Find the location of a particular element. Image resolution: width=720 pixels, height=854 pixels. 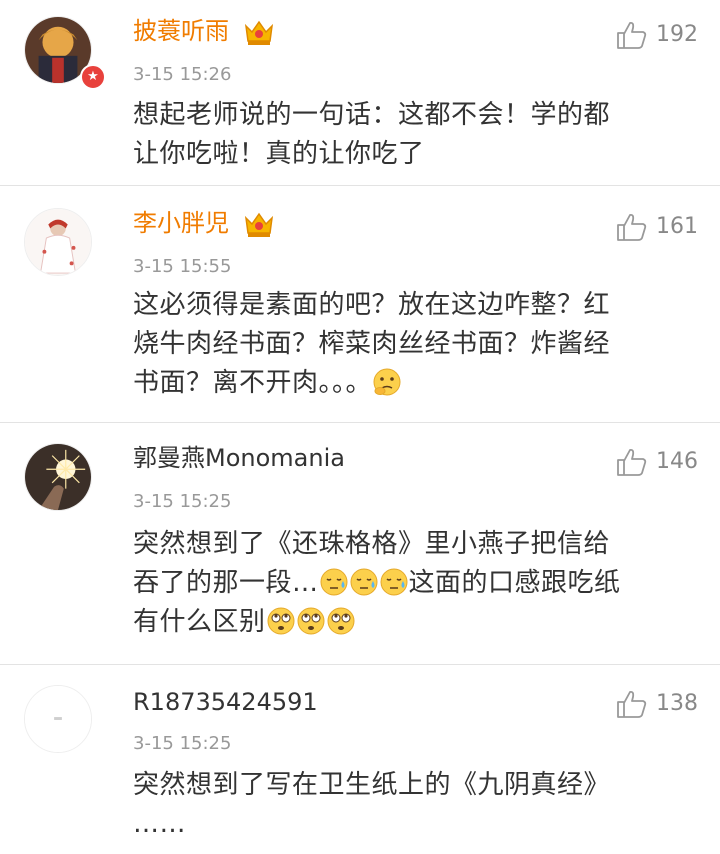

timestamp: 3-15 15:26 is located at coordinates (182, 74).